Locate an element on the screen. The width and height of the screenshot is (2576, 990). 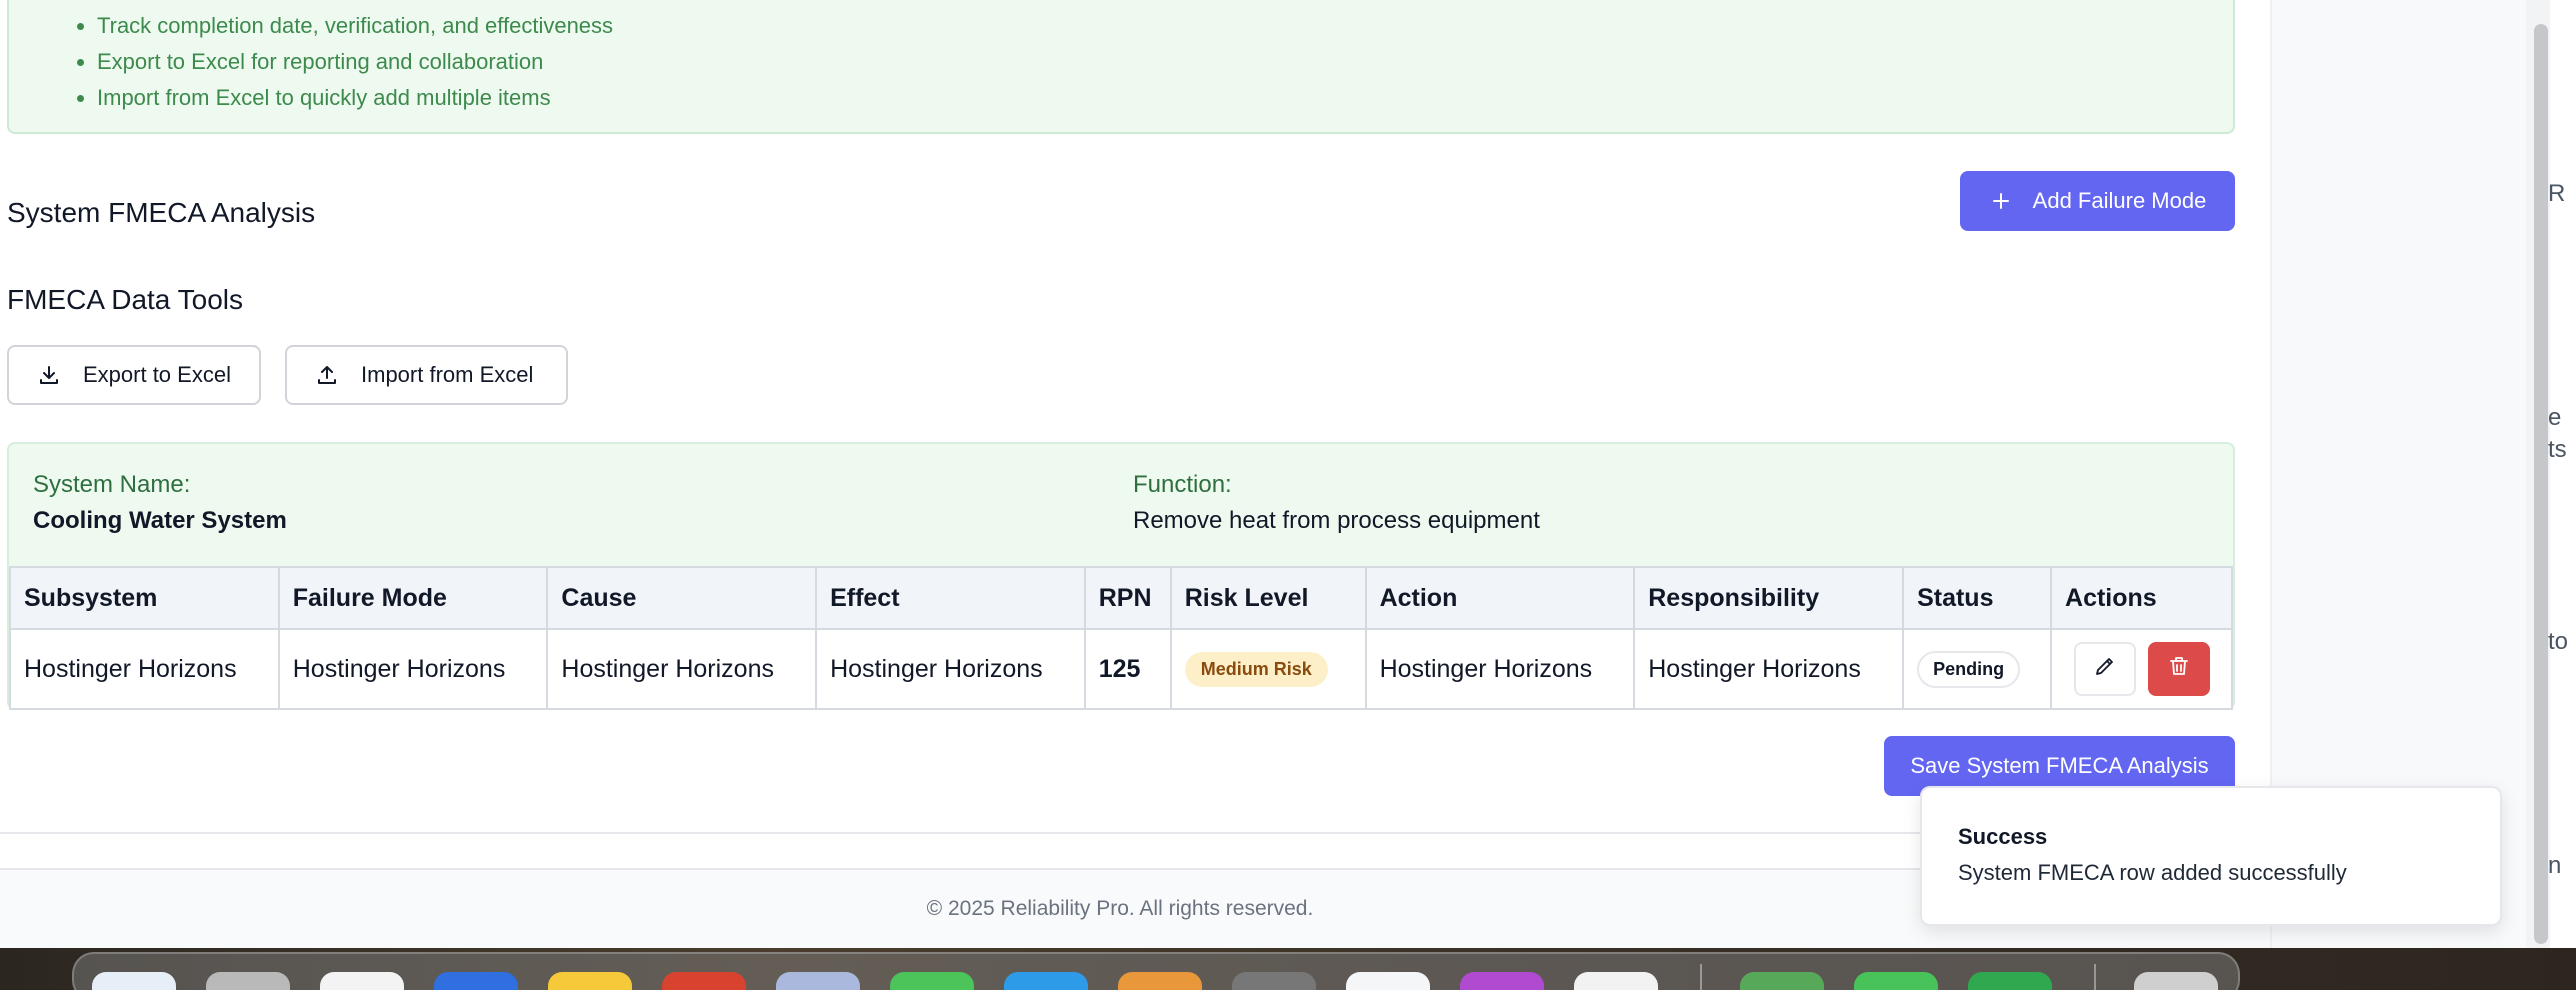
numbers-icon is located at coordinates (2010, 981).